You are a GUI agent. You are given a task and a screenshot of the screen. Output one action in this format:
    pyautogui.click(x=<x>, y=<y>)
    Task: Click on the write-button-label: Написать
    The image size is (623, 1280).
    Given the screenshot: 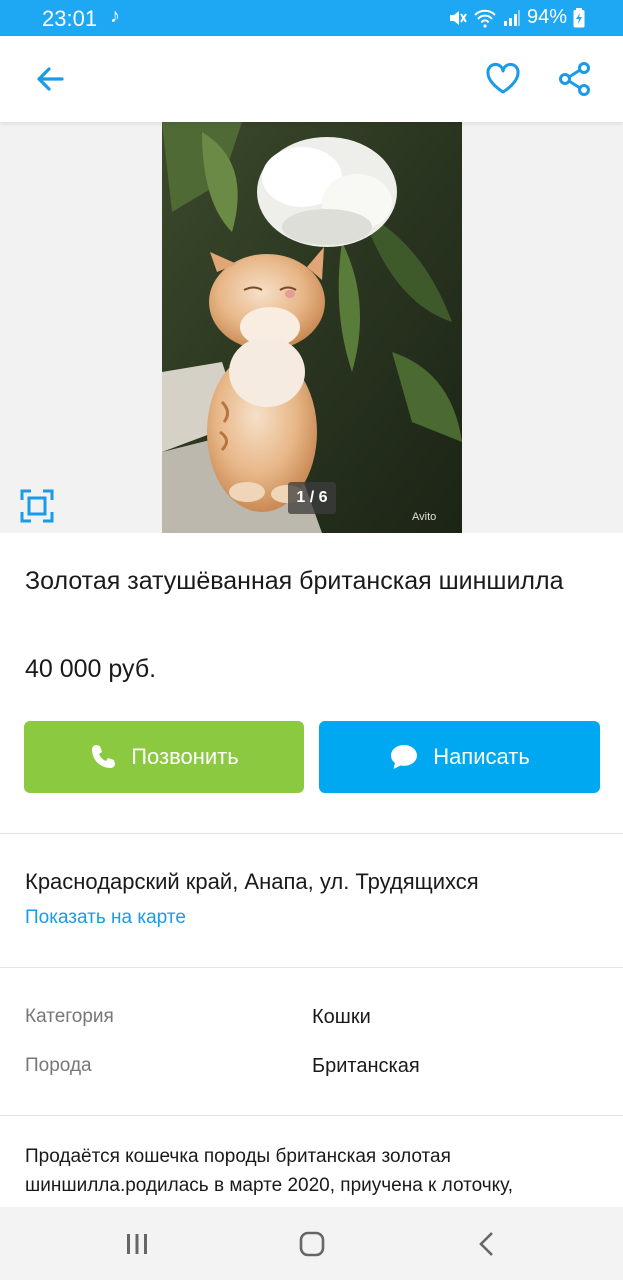 What is the action you would take?
    pyautogui.click(x=481, y=756)
    